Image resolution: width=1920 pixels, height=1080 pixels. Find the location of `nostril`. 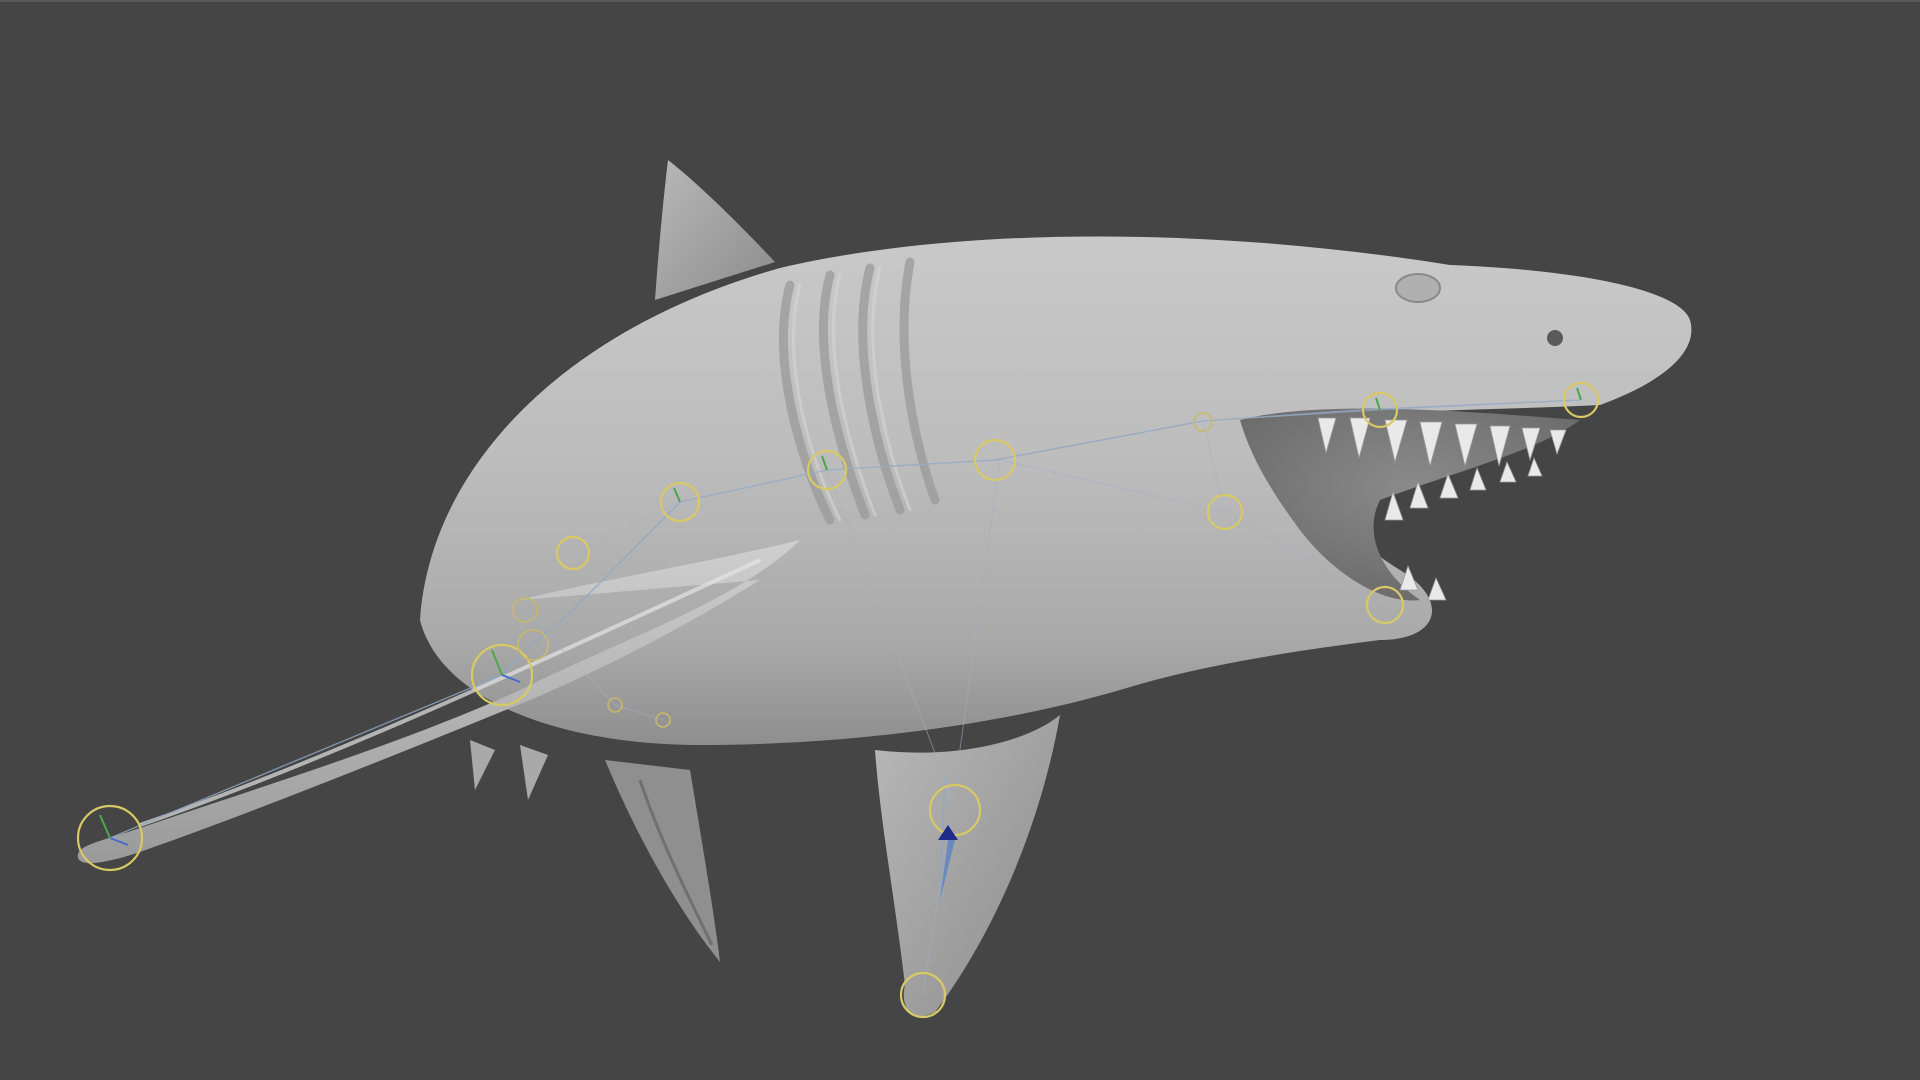

nostril is located at coordinates (1555, 338).